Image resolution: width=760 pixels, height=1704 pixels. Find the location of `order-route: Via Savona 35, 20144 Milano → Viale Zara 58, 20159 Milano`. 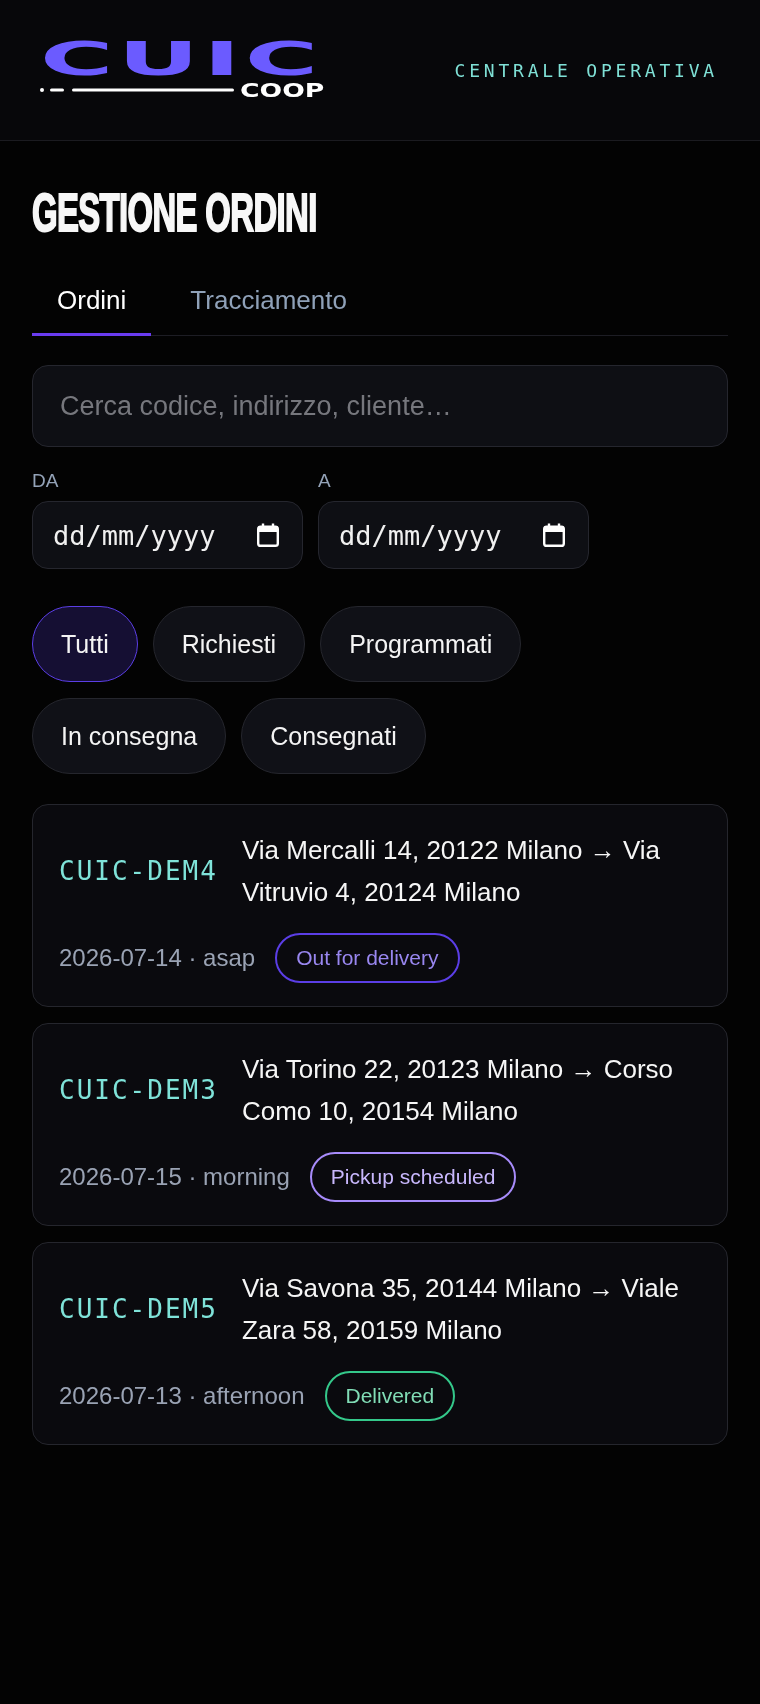

order-route: Via Savona 35, 20144 Milano → Viale Zara 58, 20159 Milano is located at coordinates (460, 1309).